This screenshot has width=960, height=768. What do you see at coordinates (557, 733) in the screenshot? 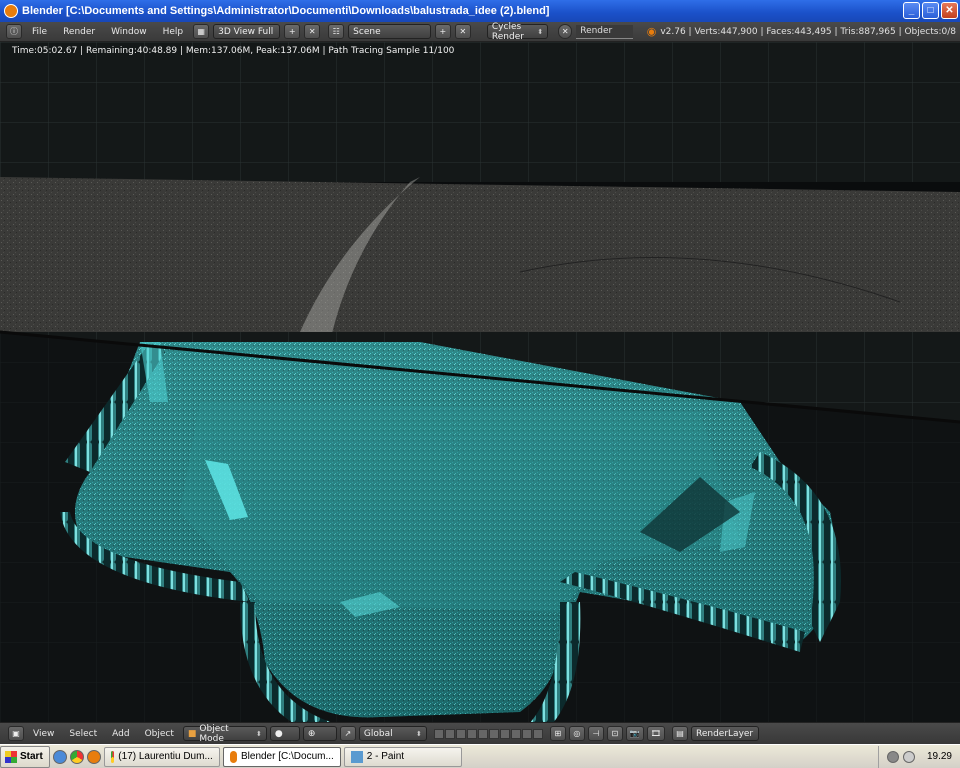
I see `lock-camera-icon: ⊞` at bounding box center [557, 733].